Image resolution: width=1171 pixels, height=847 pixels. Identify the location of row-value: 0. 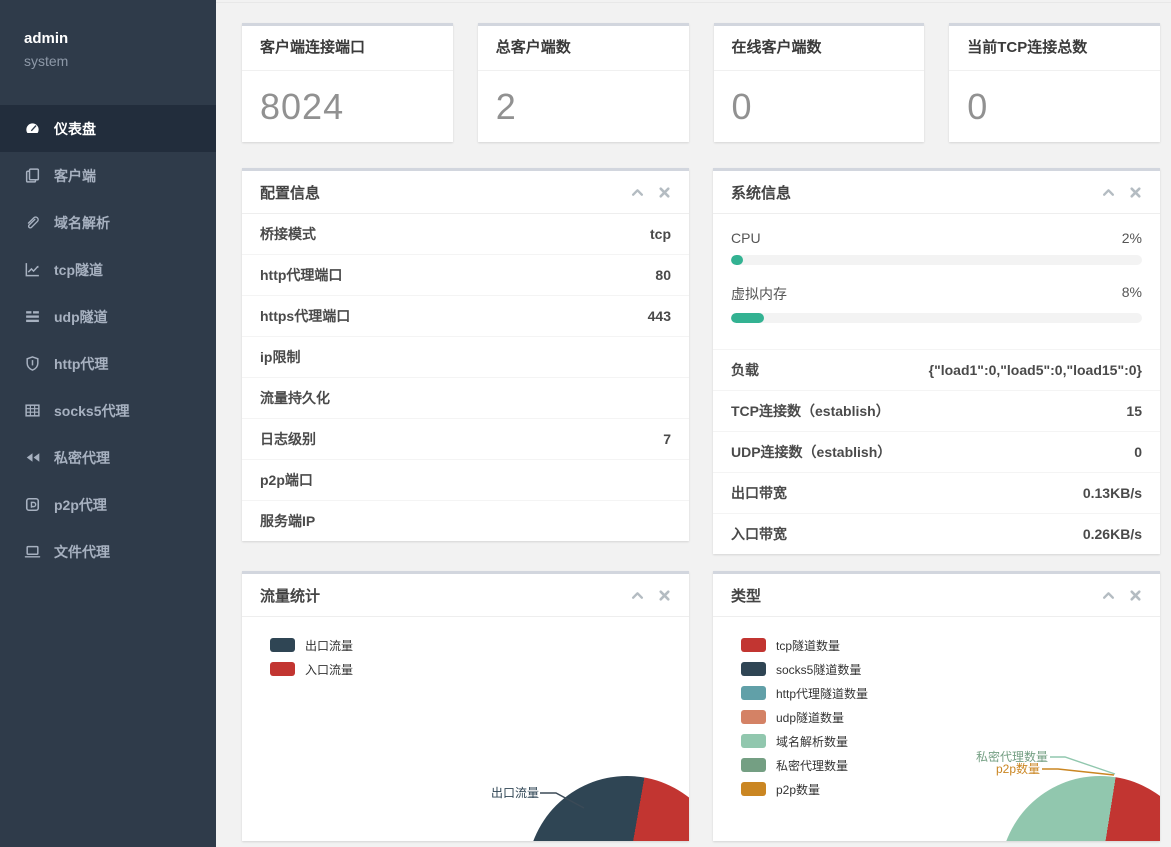
(1138, 452).